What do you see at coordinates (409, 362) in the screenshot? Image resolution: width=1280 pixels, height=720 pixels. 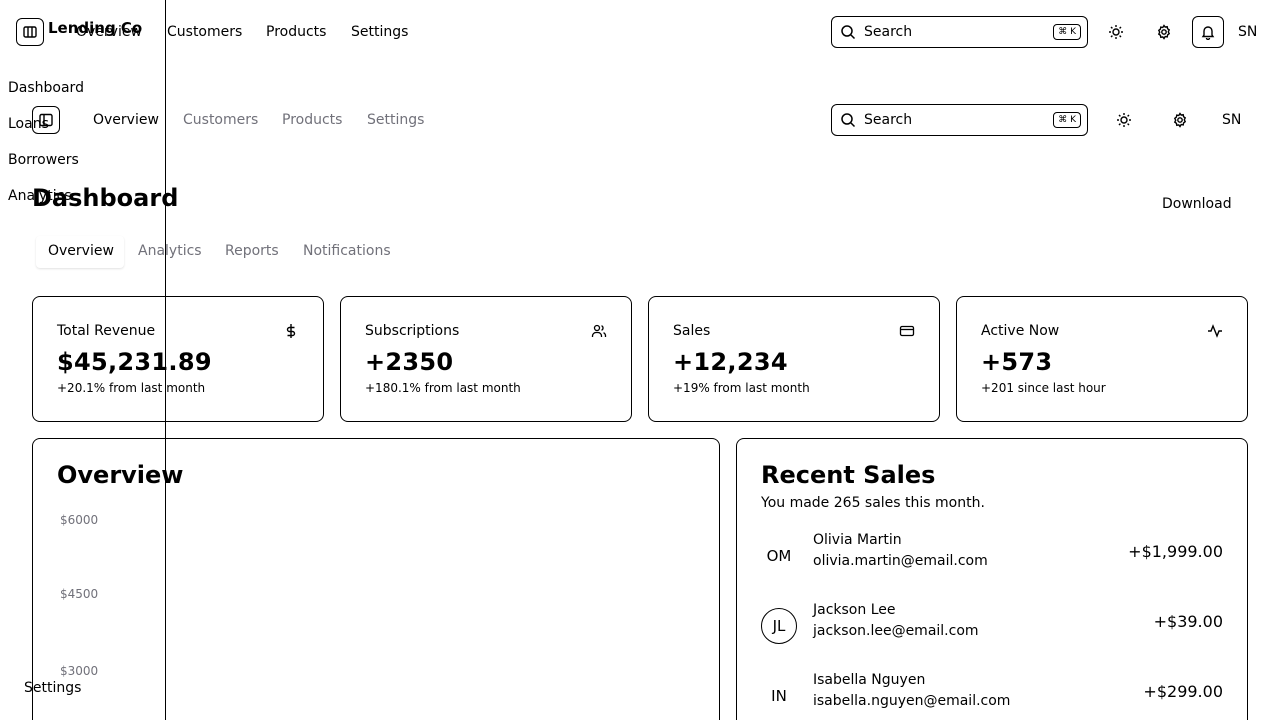 I see `stat-value: +2350` at bounding box center [409, 362].